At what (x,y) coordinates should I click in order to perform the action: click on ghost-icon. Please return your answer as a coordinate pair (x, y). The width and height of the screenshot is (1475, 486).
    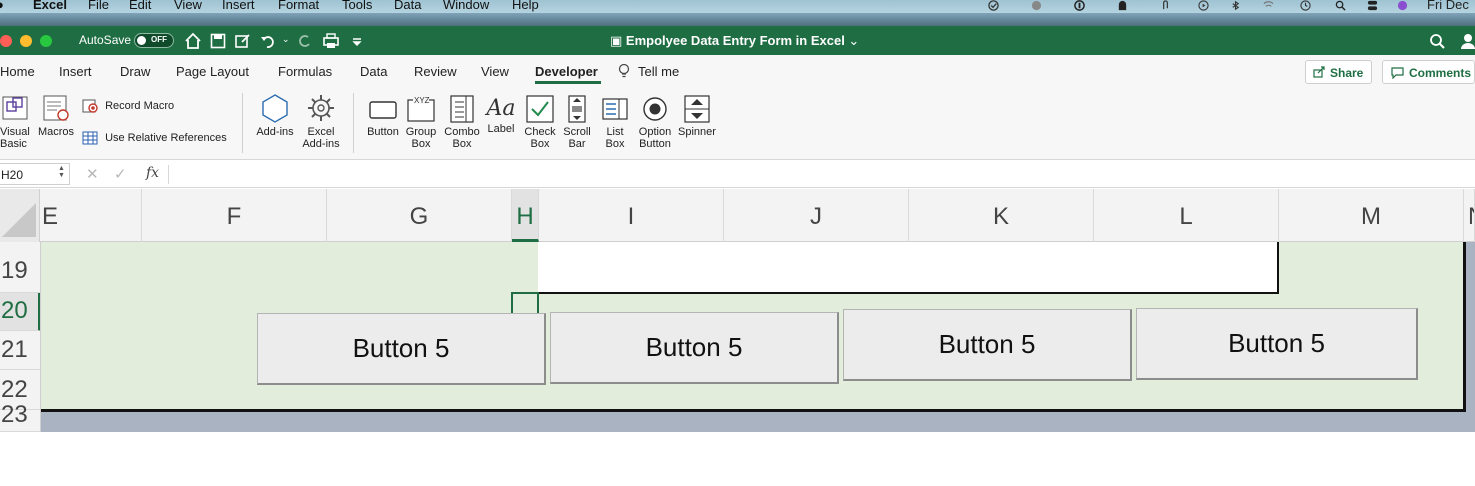
    Looking at the image, I should click on (1122, 5).